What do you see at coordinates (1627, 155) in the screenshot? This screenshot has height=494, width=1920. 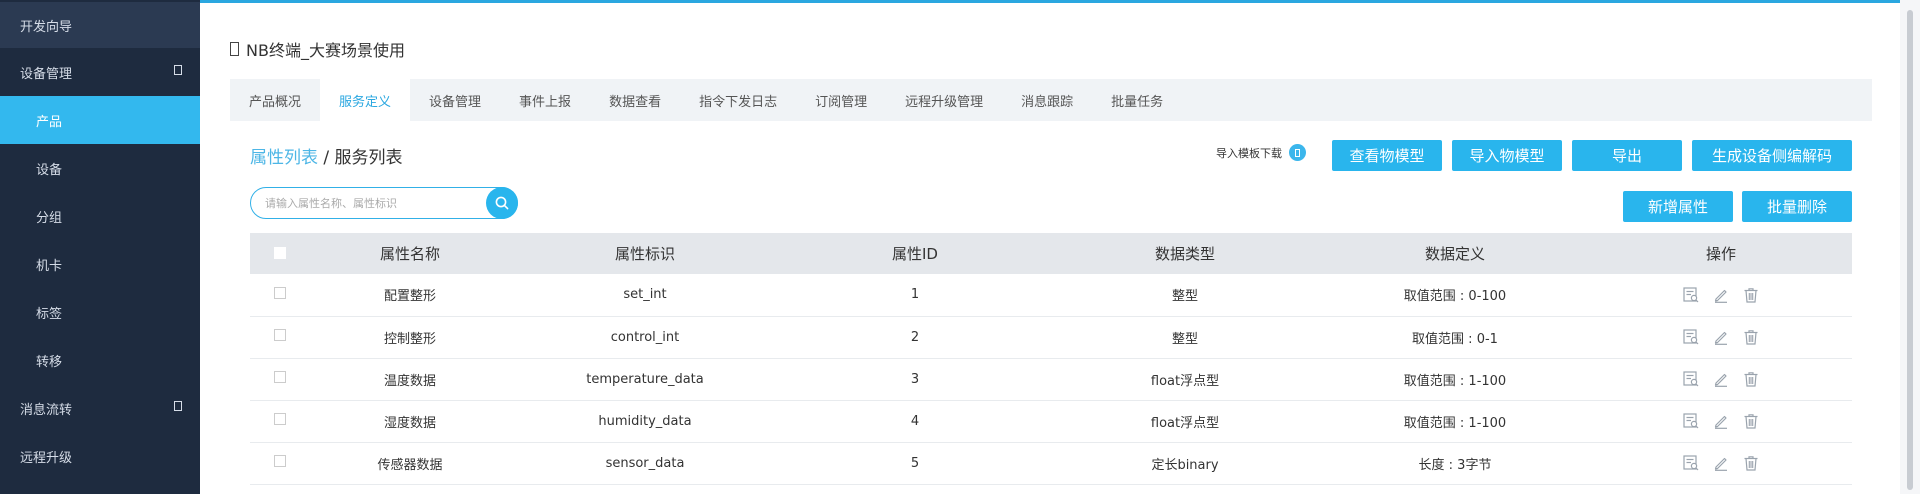 I see `export-button: 导出` at bounding box center [1627, 155].